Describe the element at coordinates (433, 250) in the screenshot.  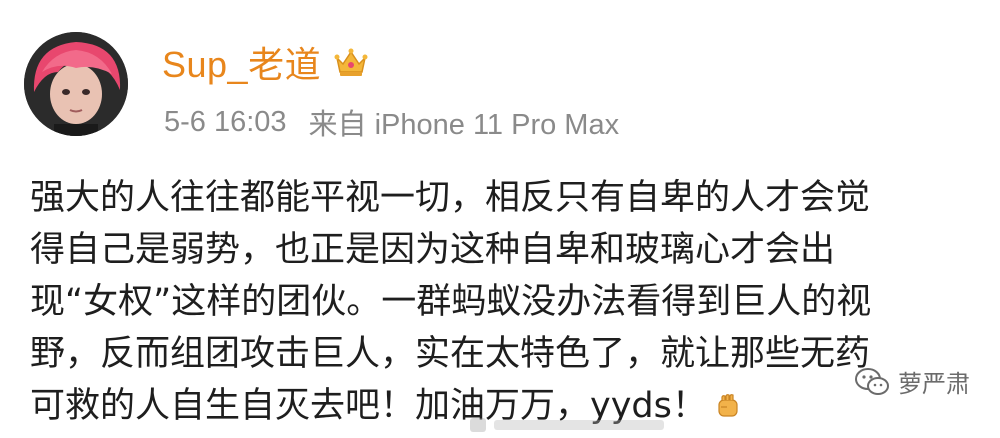
I see `post-text-line: 得自己是弱势，也正是因为这种自卑和玻璃心才会出` at that location.